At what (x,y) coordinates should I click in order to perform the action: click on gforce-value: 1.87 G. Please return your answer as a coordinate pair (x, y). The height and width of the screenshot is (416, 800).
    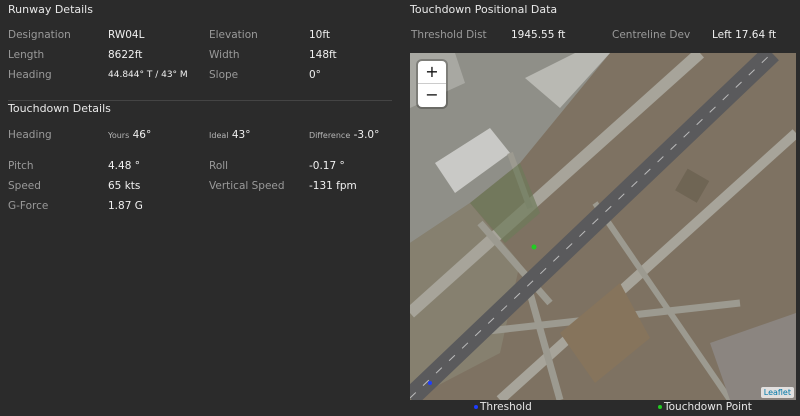
    Looking at the image, I should click on (125, 206).